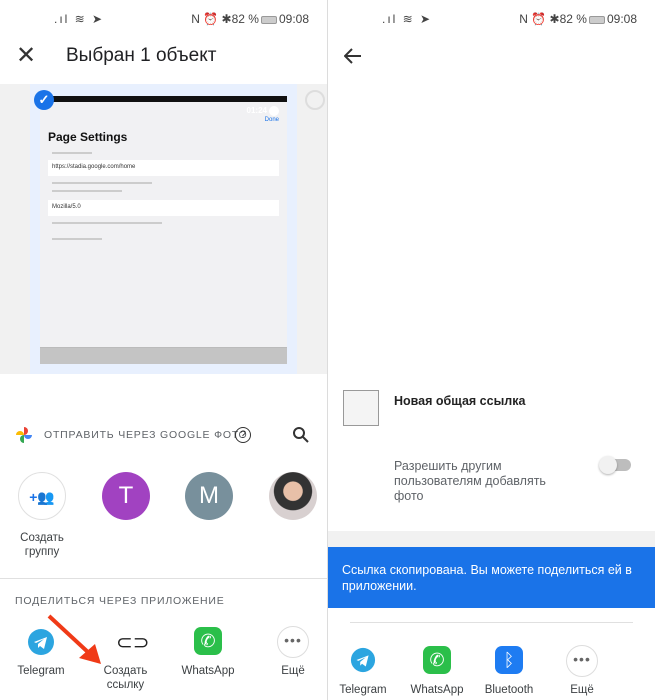 The width and height of the screenshot is (655, 700). Describe the element at coordinates (74, 639) in the screenshot. I see `red-arrow-annotation` at that location.